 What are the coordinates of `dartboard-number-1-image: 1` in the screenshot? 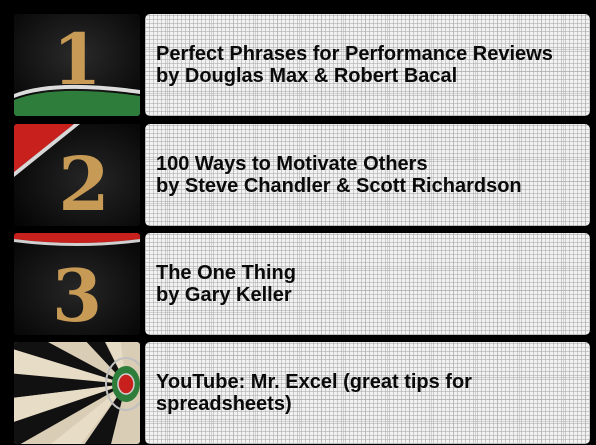 It's located at (77, 65).